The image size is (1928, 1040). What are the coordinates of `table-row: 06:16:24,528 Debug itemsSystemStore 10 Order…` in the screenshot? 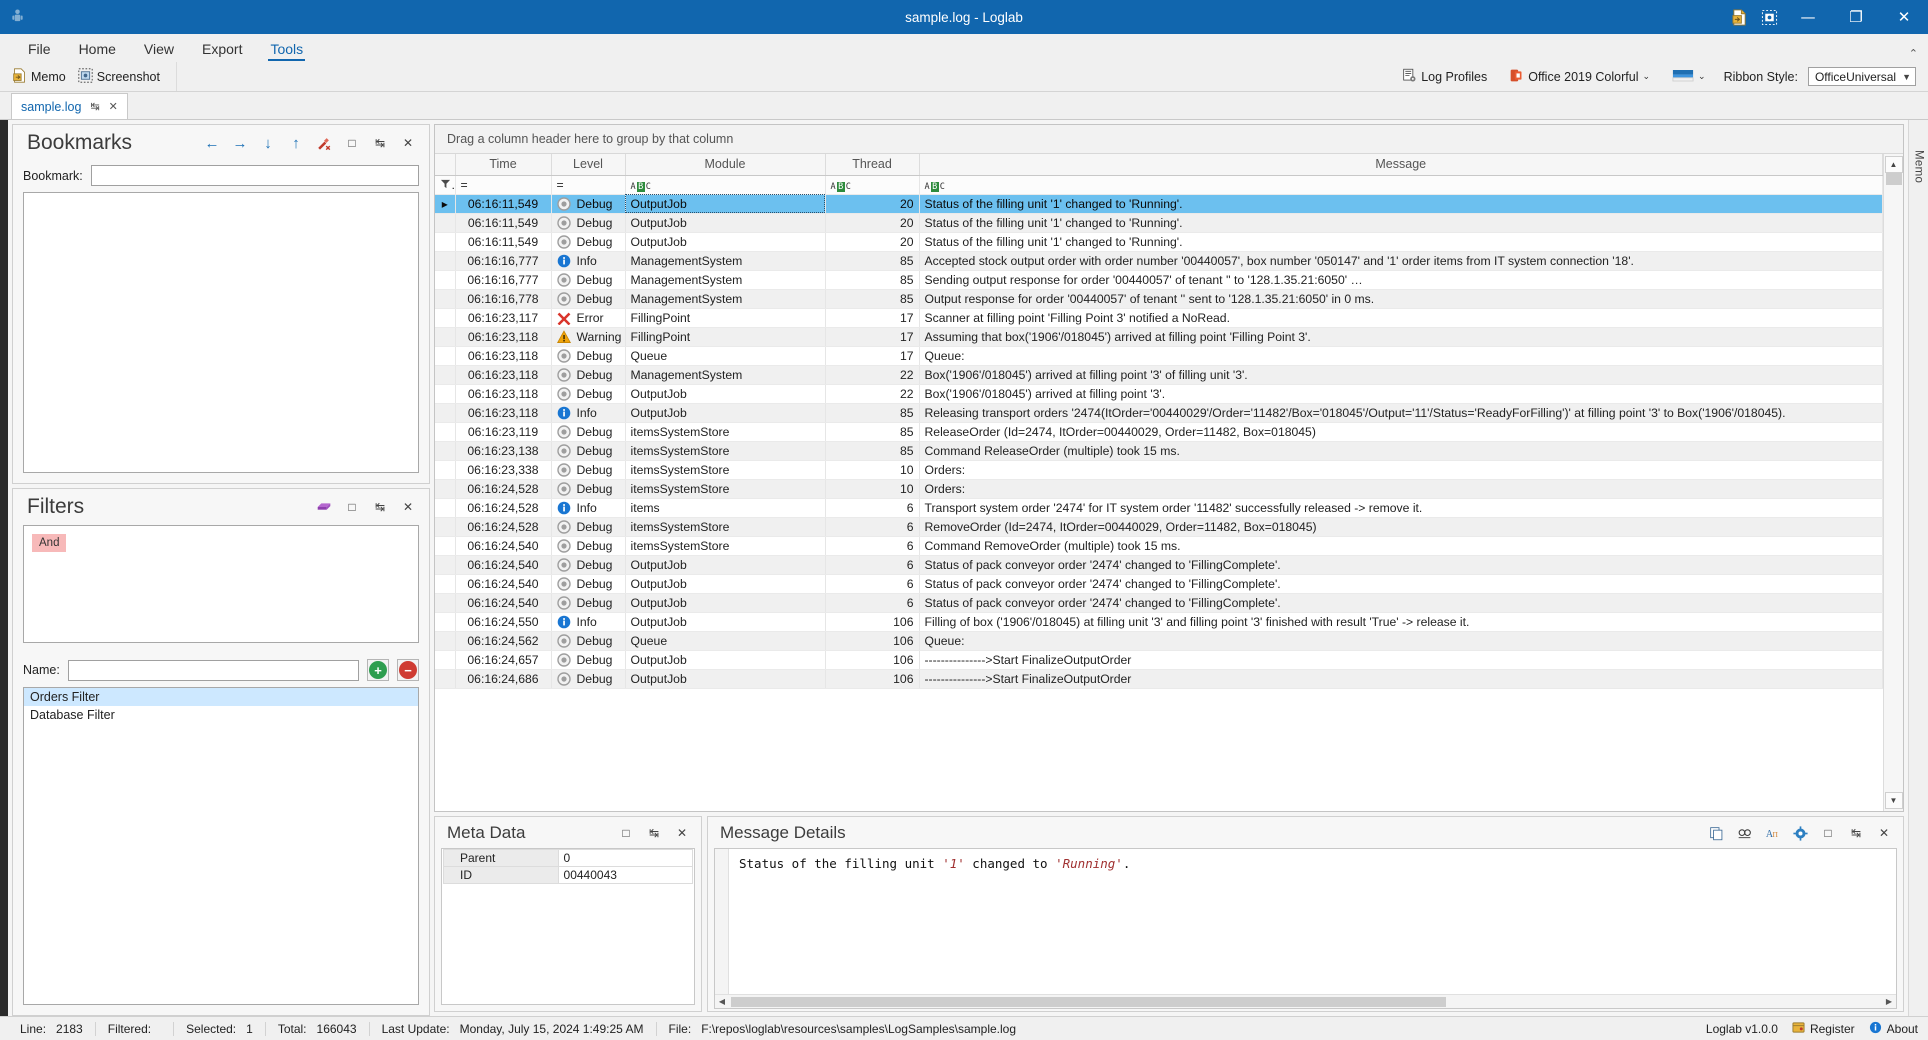 It's located at (1159, 489).